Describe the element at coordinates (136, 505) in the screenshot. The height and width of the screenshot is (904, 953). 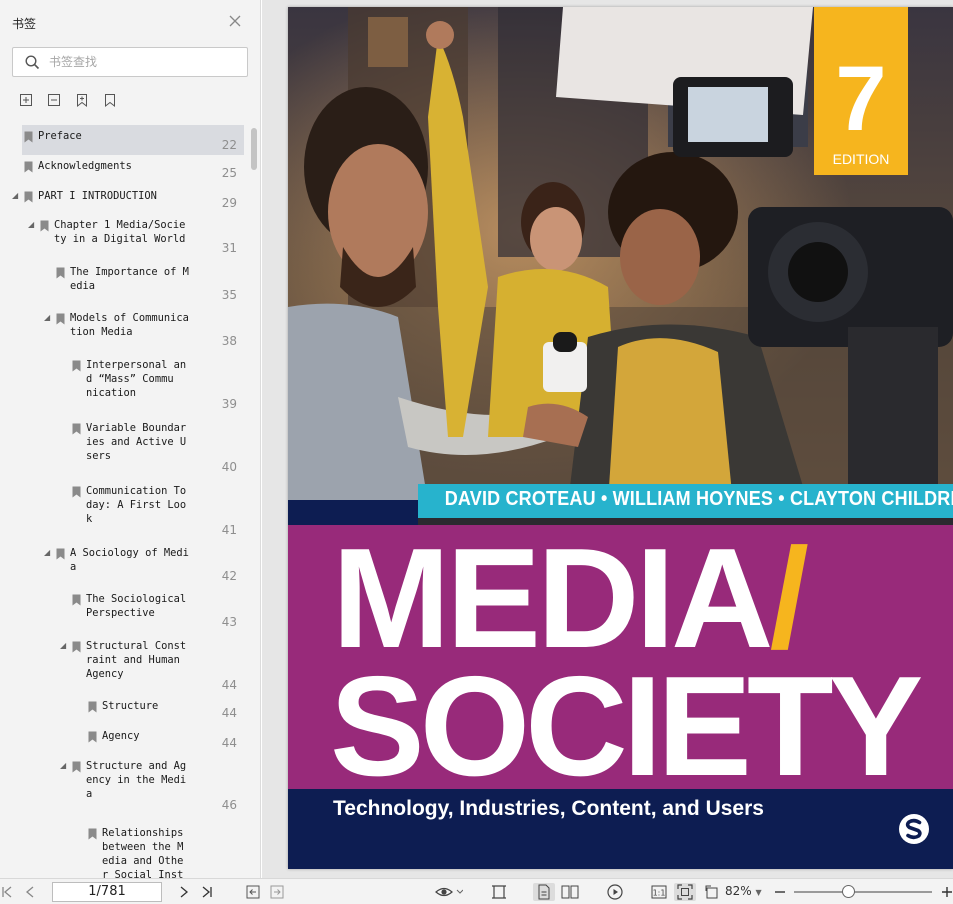
I see `bookmark-label-line: day: A First Loo` at that location.